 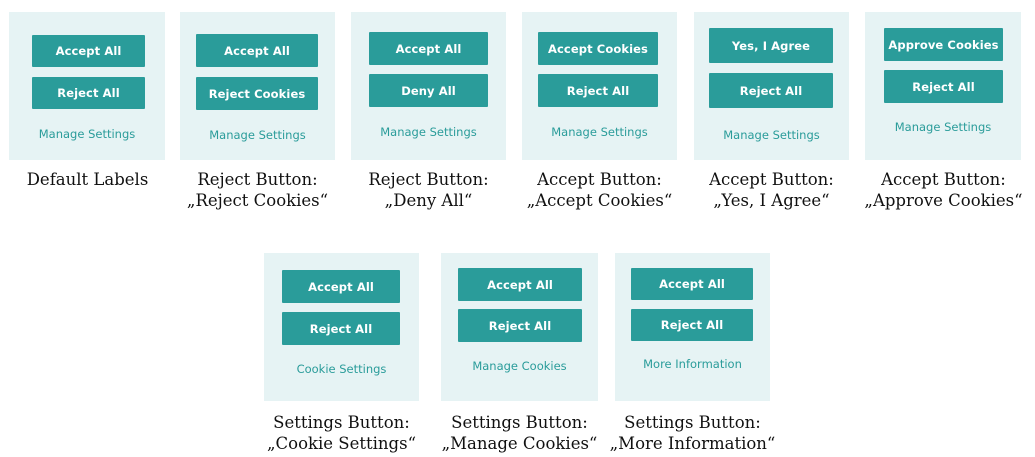 I want to click on caption-line-2: „Reject Cookies“, so click(x=257, y=200).